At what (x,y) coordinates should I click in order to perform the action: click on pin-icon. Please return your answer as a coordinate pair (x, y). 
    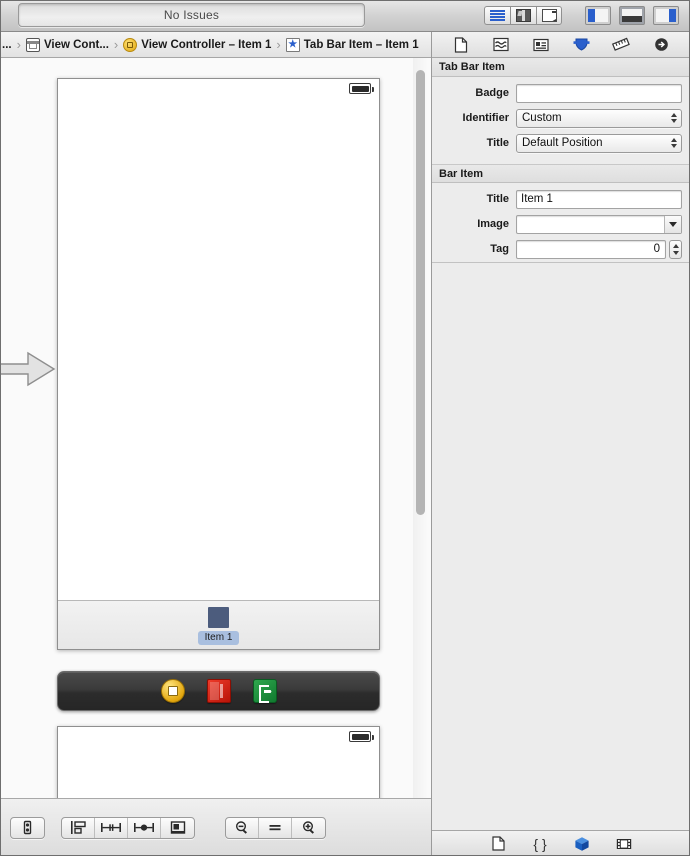
    Looking at the image, I should click on (111, 827).